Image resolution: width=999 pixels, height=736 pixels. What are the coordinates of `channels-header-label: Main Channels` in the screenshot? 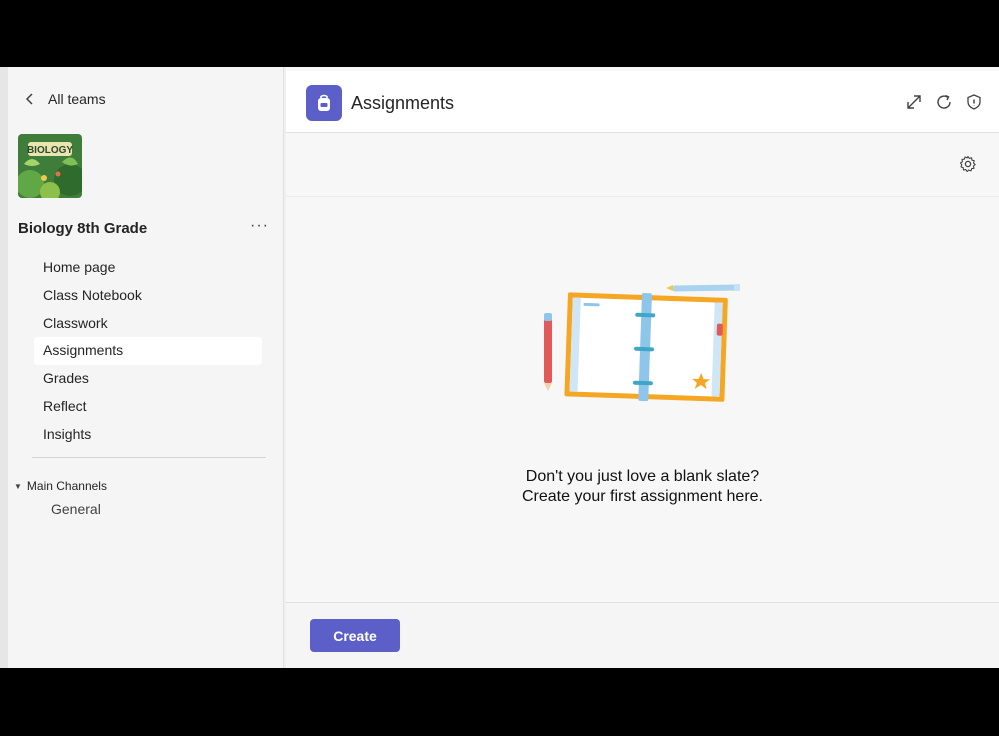 It's located at (66, 486).